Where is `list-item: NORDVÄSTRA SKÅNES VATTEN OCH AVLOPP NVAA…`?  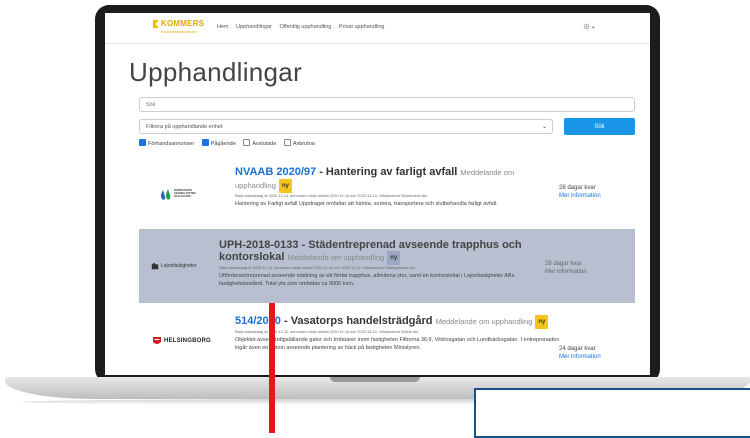
list-item: NORDVÄSTRA SKÅNES VATTEN OCH AVLOPP NVAA… is located at coordinates (387, 199).